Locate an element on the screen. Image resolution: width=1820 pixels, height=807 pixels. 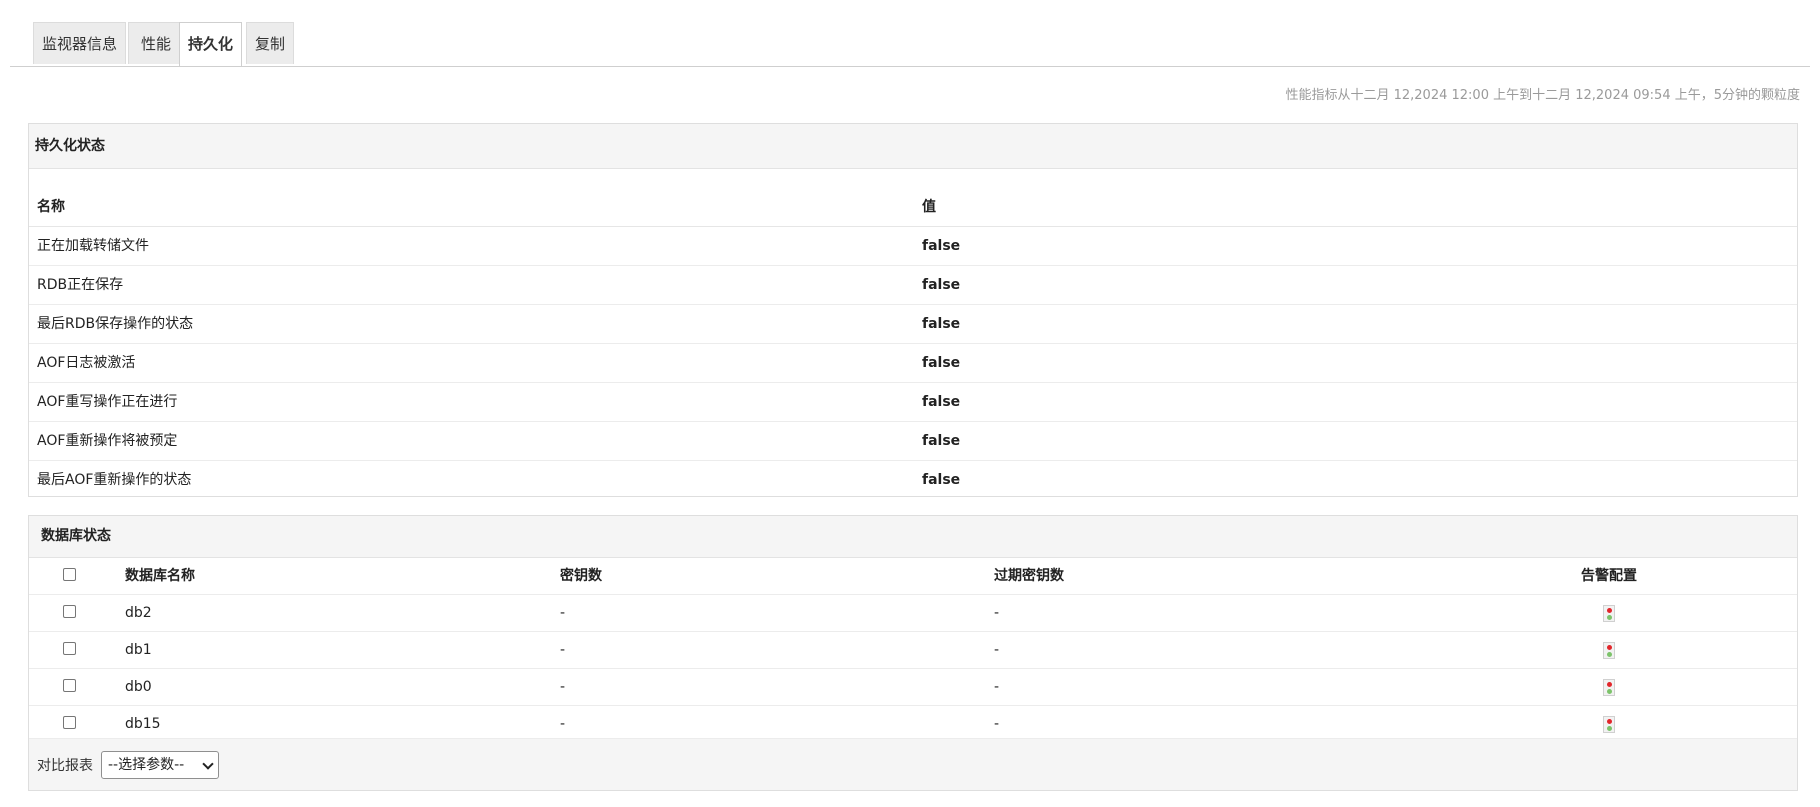
table-row: 最后AOF重新操作的状态 false is located at coordinates (913, 480).